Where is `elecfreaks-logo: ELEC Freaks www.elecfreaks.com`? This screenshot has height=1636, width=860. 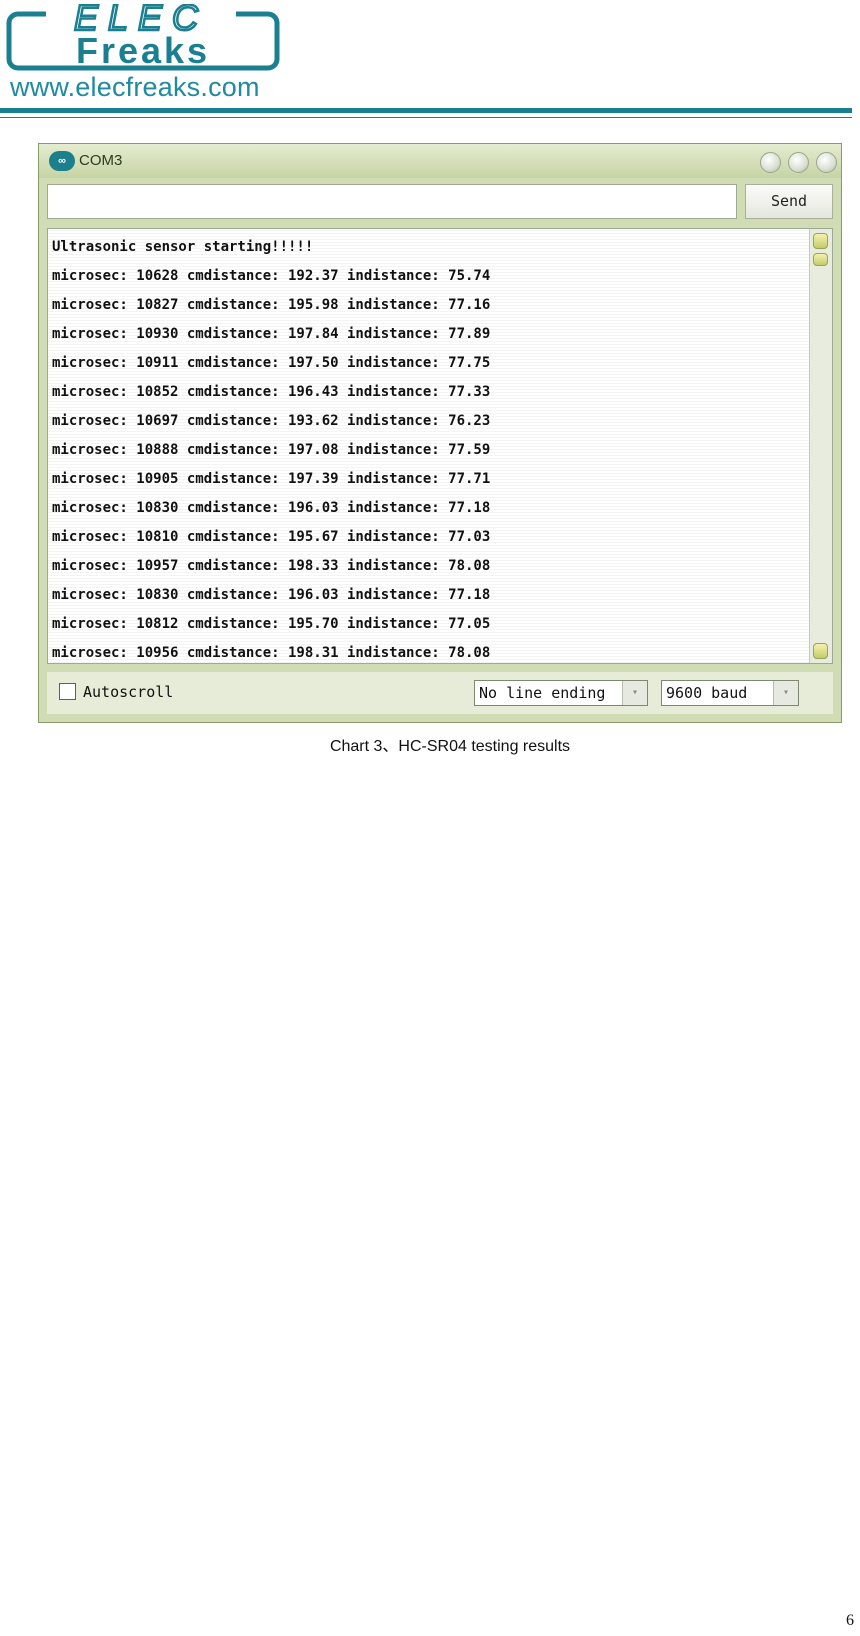 elecfreaks-logo: ELEC Freaks www.elecfreaks.com is located at coordinates (147, 54).